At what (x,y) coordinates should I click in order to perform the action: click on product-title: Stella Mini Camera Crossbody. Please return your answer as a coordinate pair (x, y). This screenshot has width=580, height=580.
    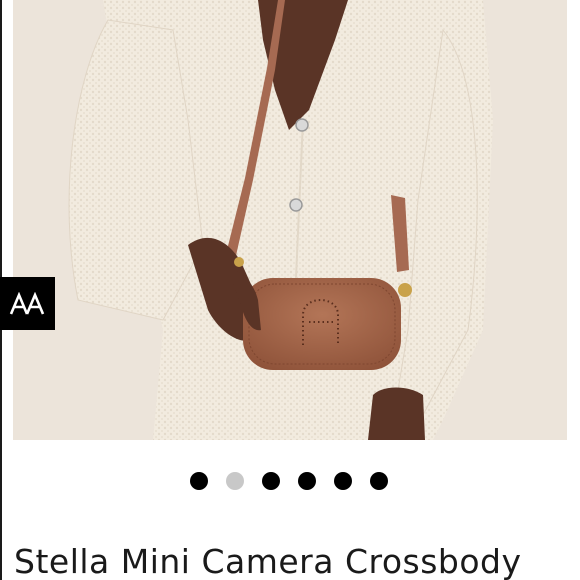
    Looking at the image, I should click on (268, 561).